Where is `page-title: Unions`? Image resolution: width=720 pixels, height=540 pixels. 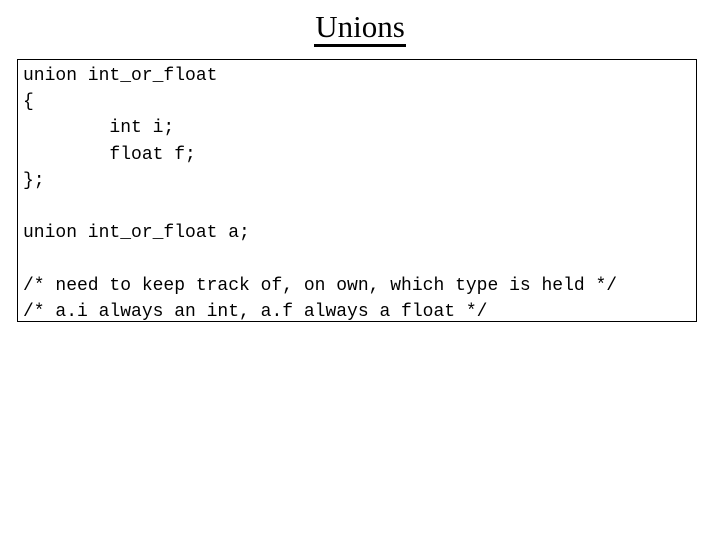 page-title: Unions is located at coordinates (360, 28).